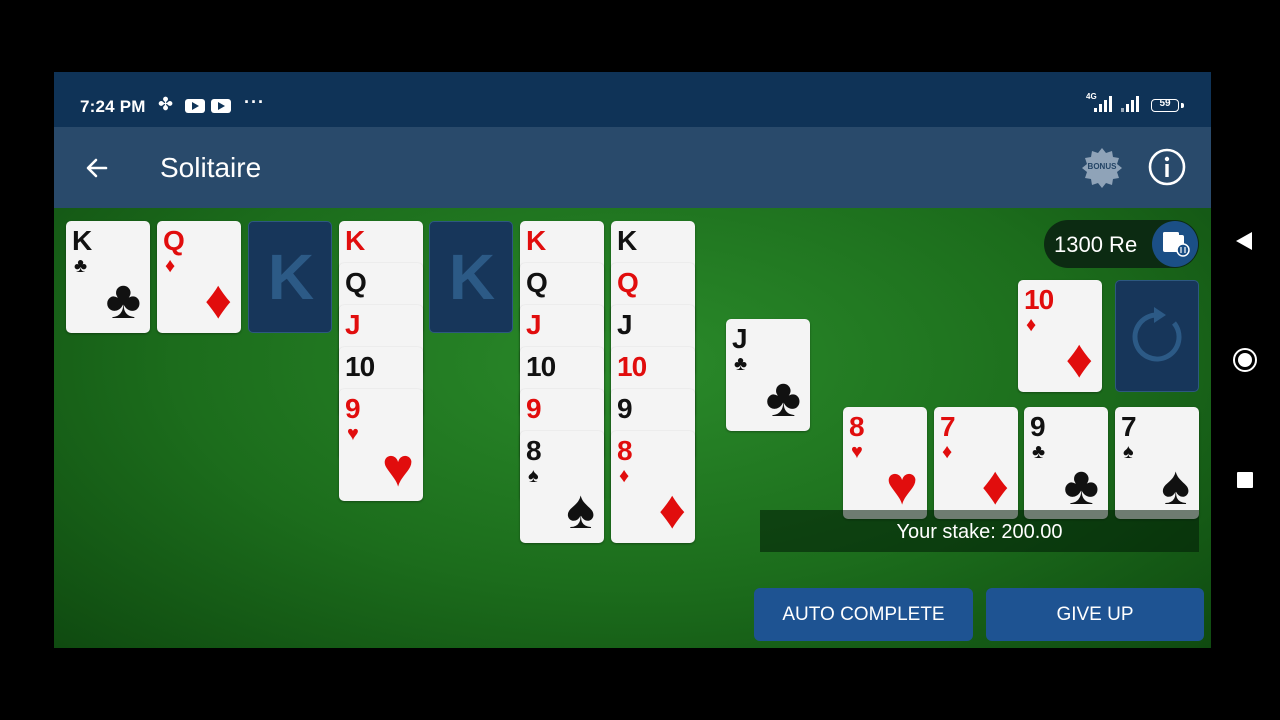 The height and width of the screenshot is (720, 1280). Describe the element at coordinates (863, 614) in the screenshot. I see `auto-complete-button: AUTO COMPLETE` at that location.